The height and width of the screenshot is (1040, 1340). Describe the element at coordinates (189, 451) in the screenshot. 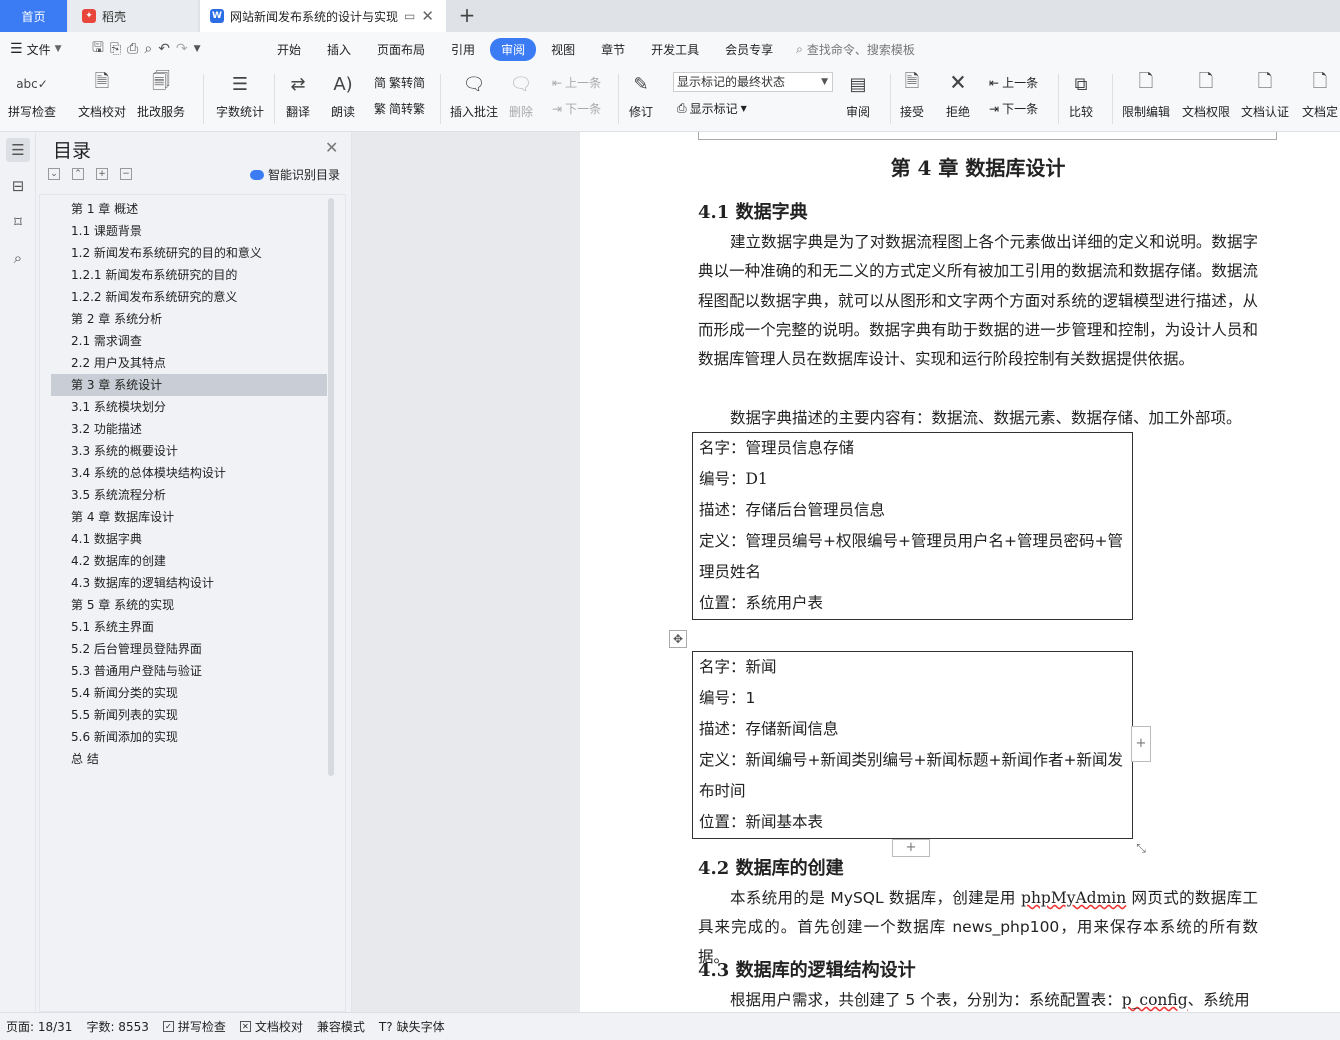

I see `toc-item: 3.3 系统的概要设计` at that location.